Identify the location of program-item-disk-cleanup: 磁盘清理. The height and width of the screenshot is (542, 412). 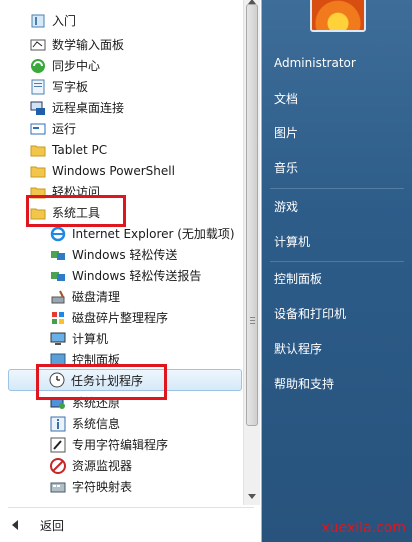
(85, 296).